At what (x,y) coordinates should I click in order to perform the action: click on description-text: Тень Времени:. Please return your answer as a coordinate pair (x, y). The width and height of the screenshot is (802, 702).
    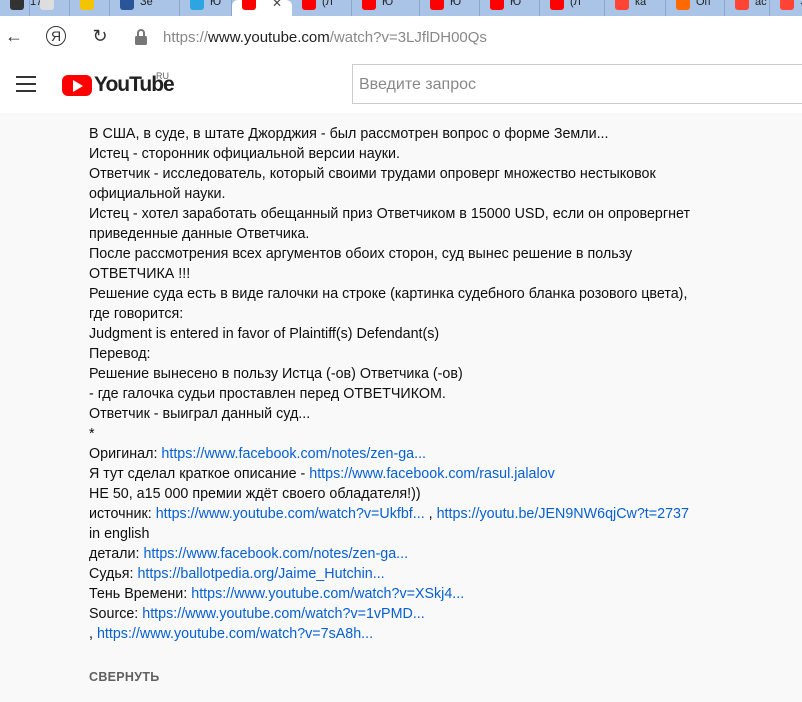
    Looking at the image, I should click on (140, 594).